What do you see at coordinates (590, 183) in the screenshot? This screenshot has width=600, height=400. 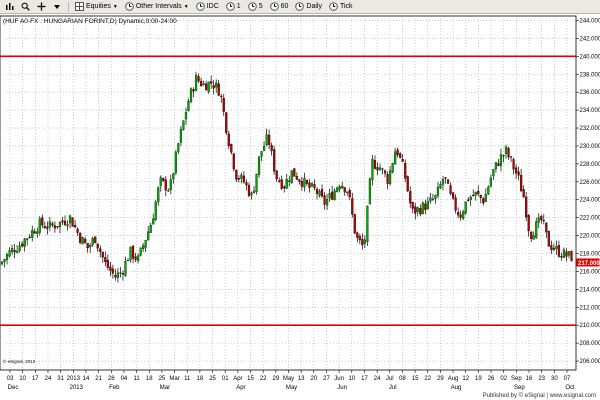 I see `y-tick-label: 226.000` at bounding box center [590, 183].